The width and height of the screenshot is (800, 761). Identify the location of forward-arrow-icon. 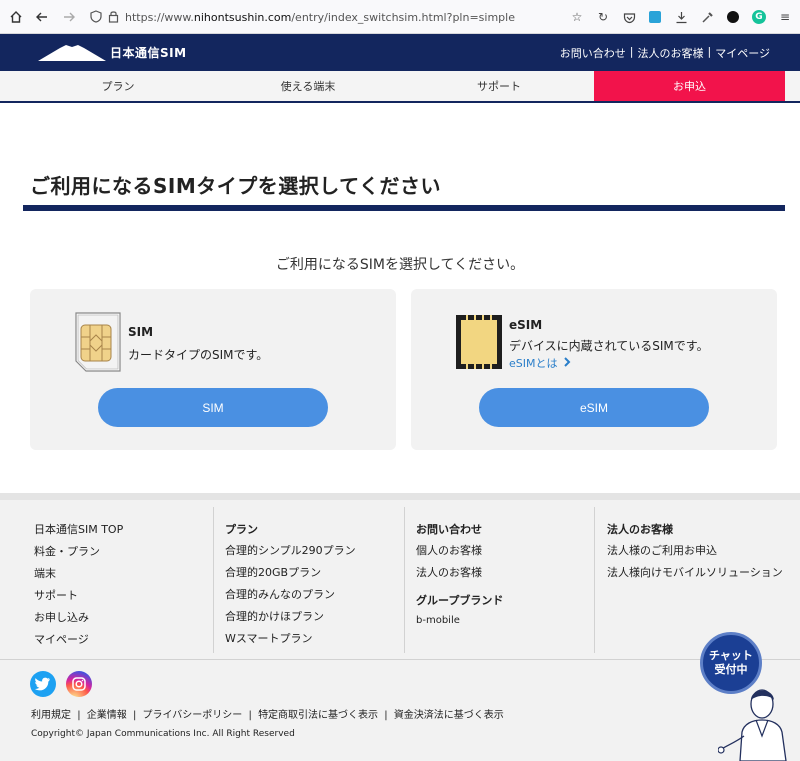
(69, 17).